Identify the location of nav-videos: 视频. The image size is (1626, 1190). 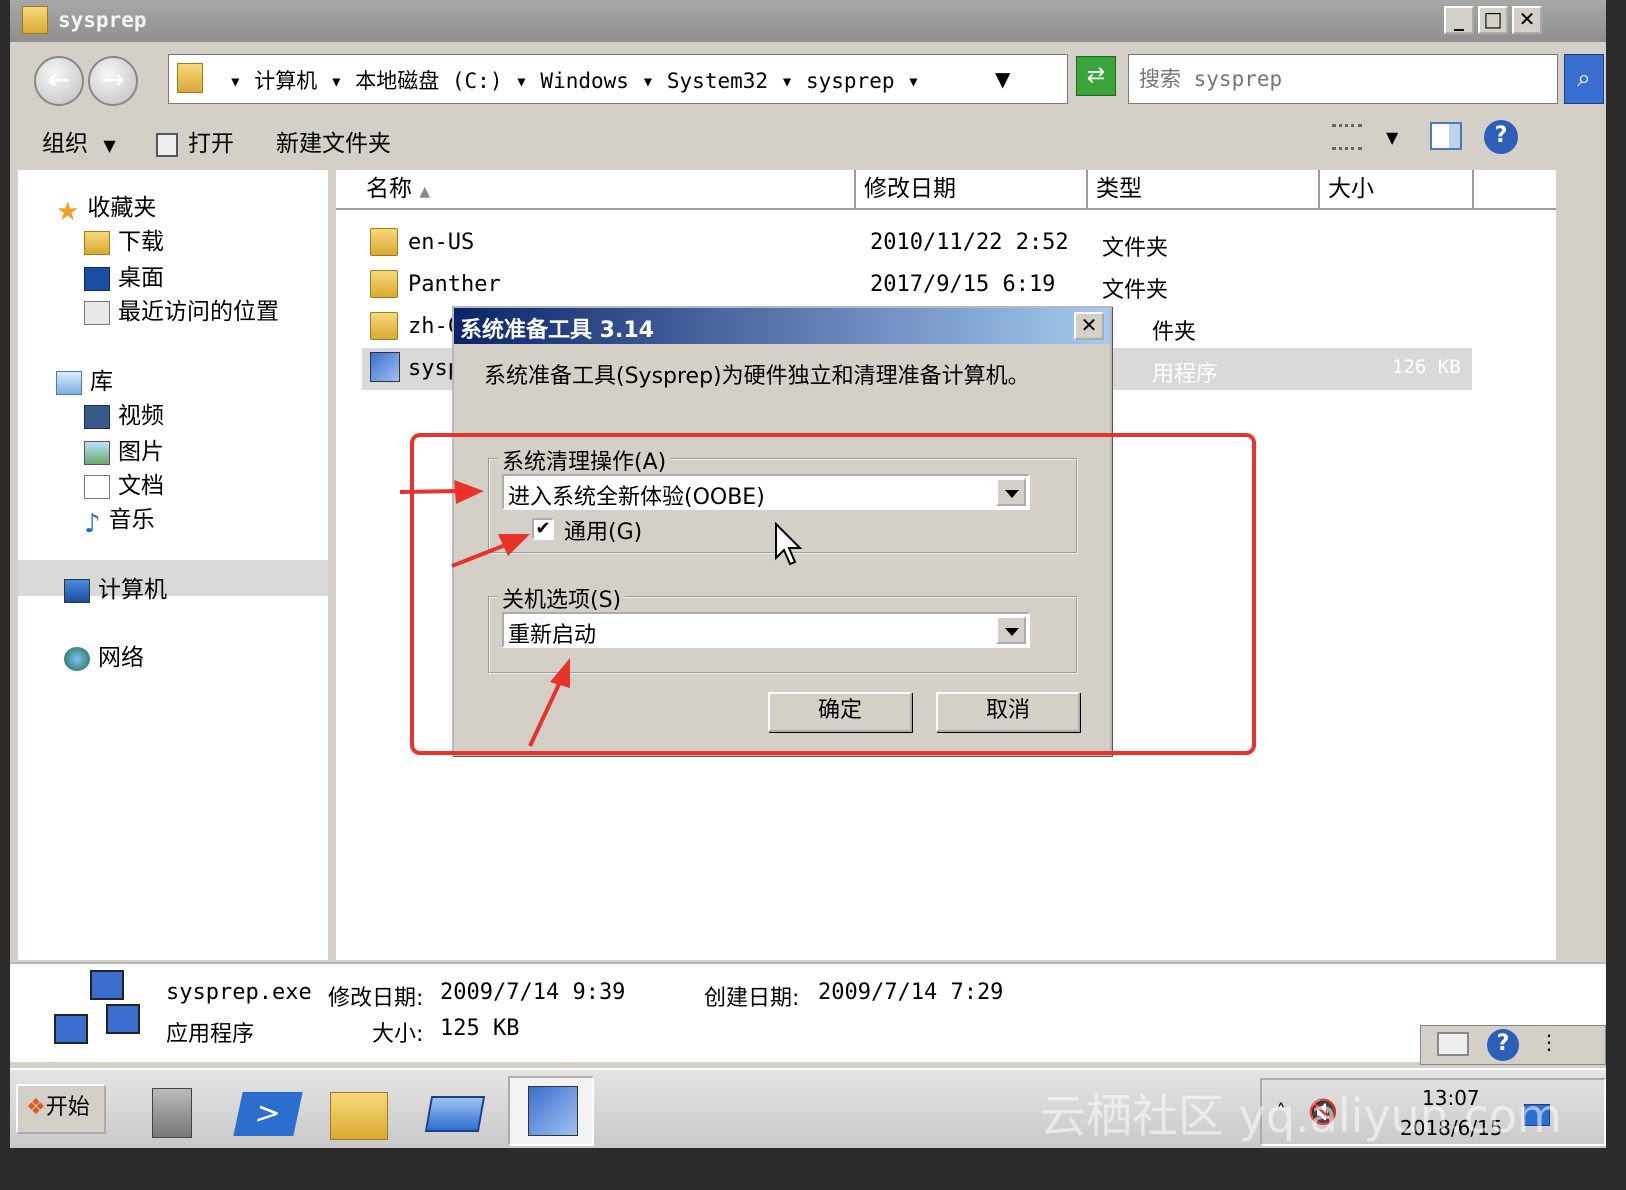
(124, 413).